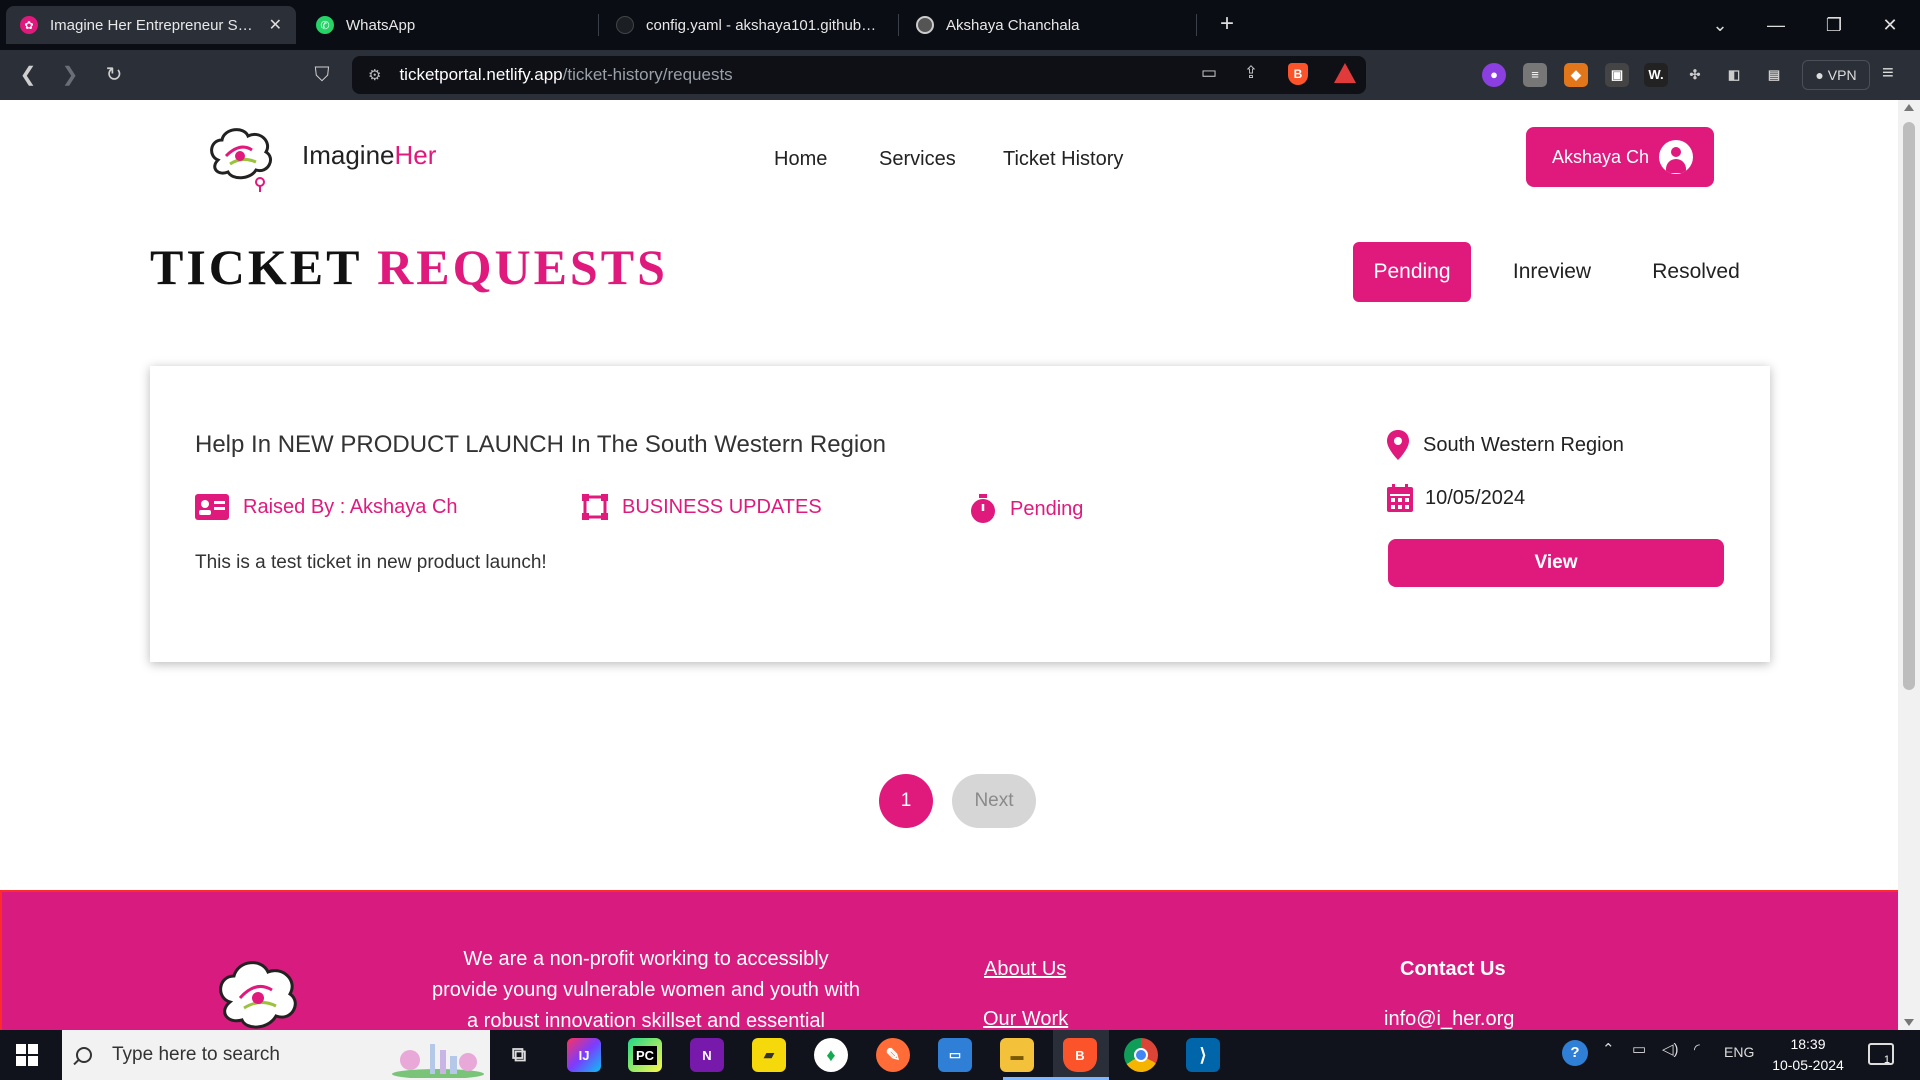 The height and width of the screenshot is (1080, 1920). Describe the element at coordinates (1842, 75) in the screenshot. I see `vpn-label: VPN` at that location.